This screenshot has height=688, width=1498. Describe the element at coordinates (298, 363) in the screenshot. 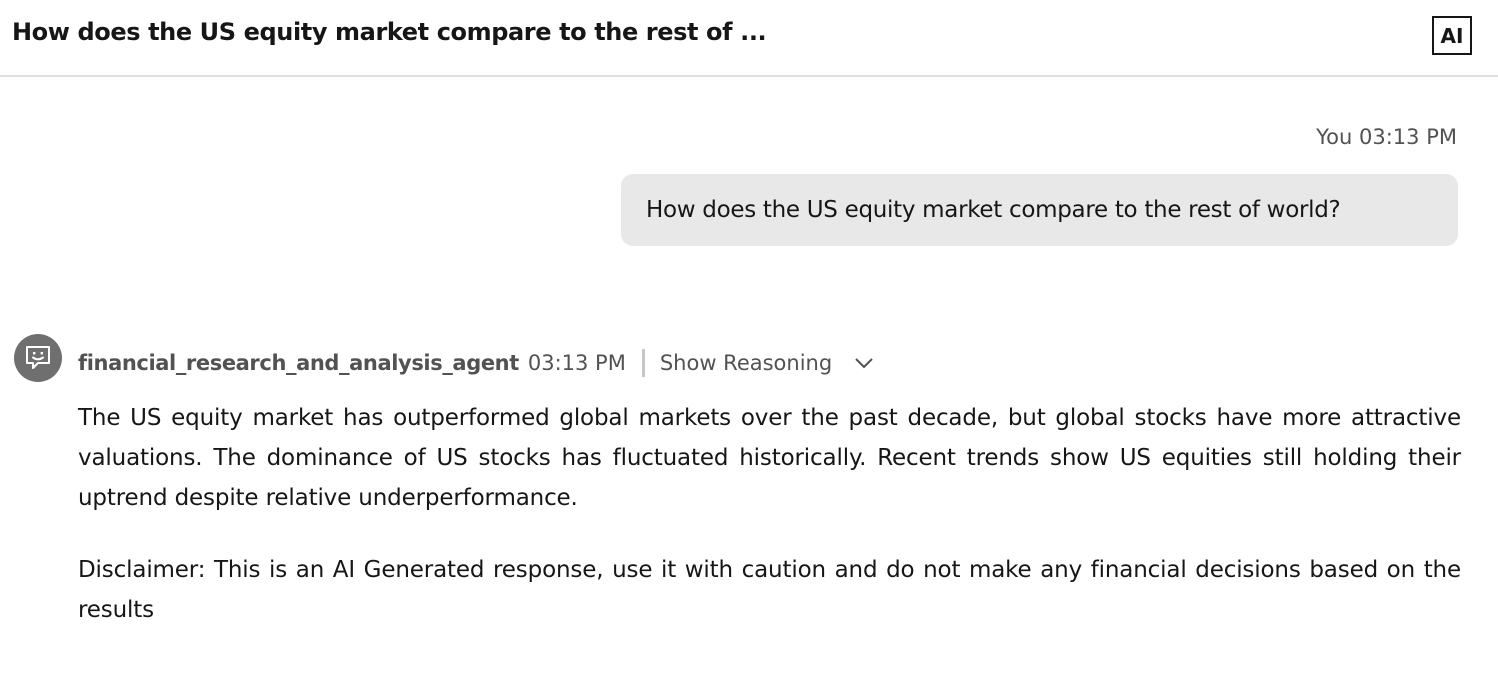

I see `agent-name: financial_research_and_analysis_agent` at that location.